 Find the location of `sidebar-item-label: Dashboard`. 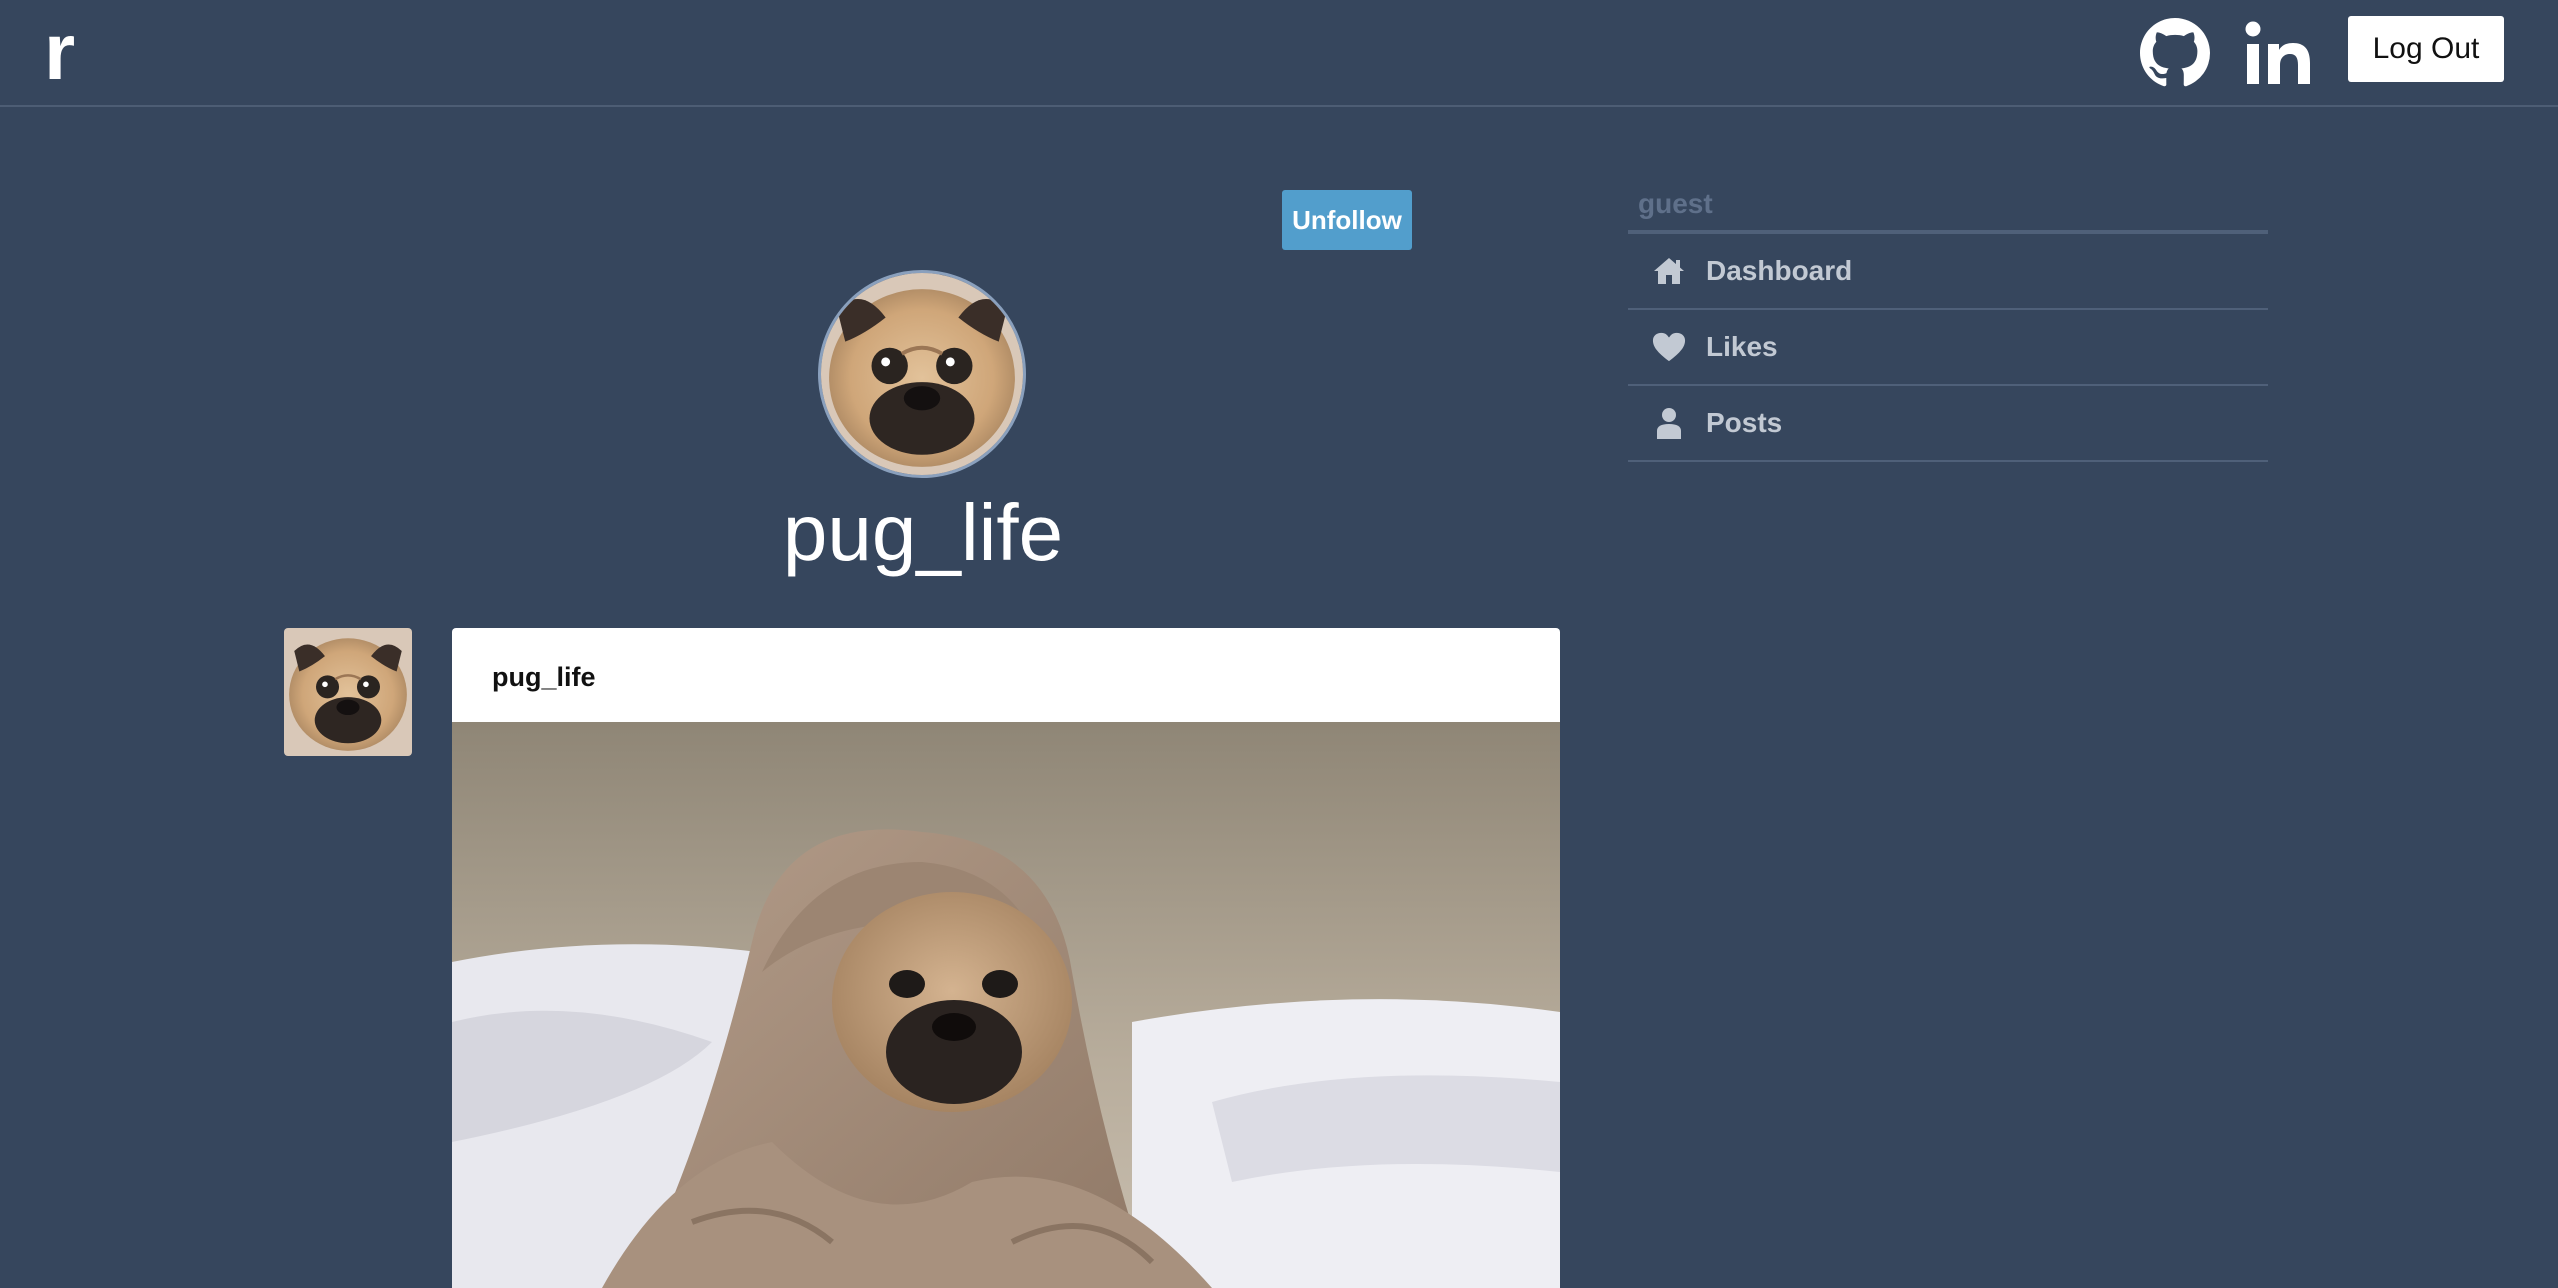

sidebar-item-label: Dashboard is located at coordinates (1779, 270).